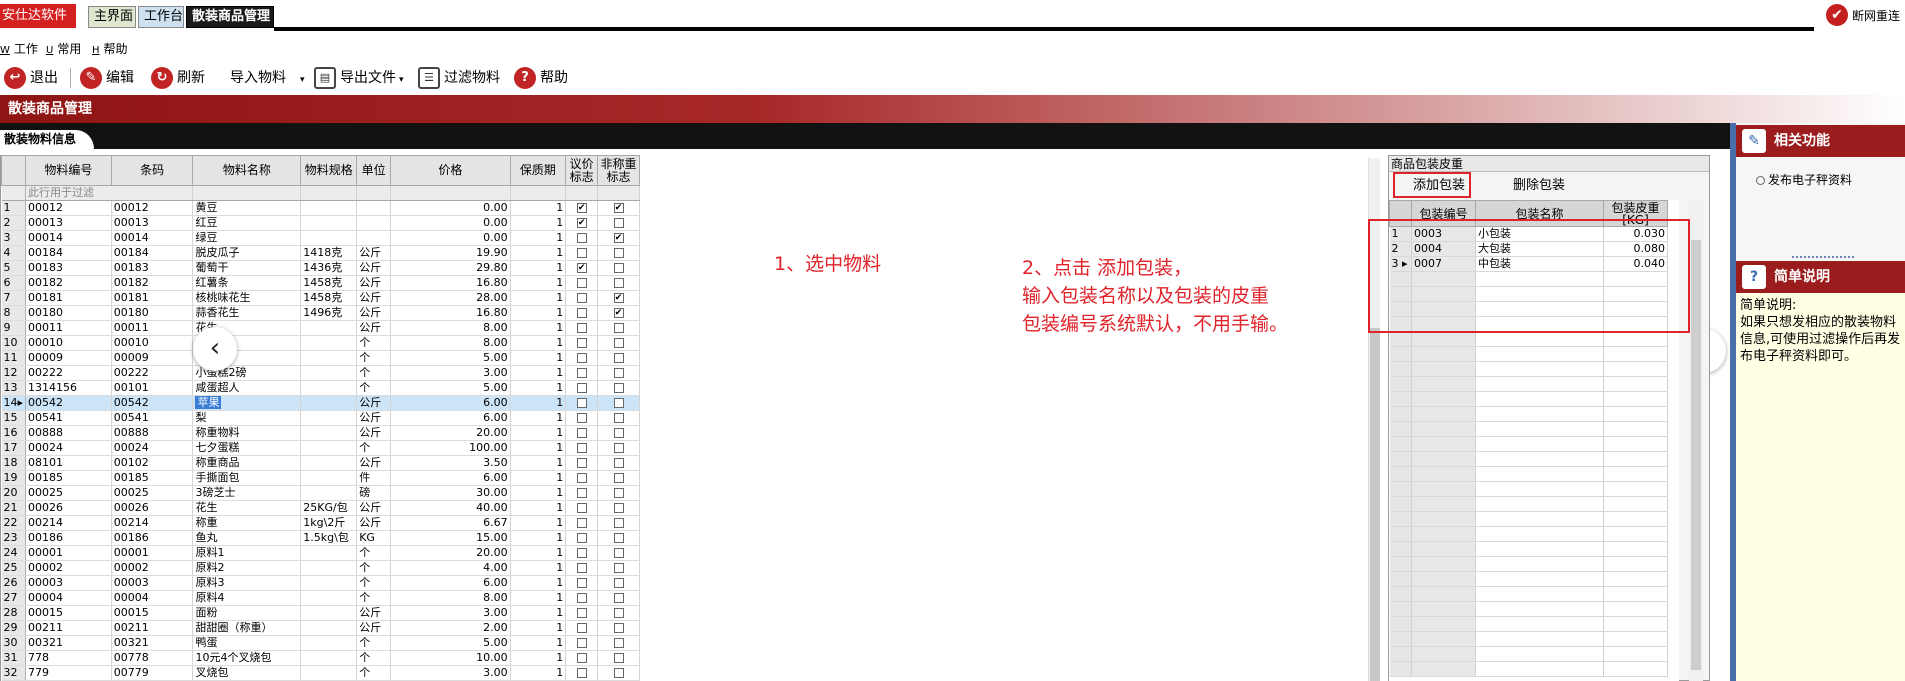  What do you see at coordinates (112, 17) in the screenshot?
I see `tab-main: 主界面` at bounding box center [112, 17].